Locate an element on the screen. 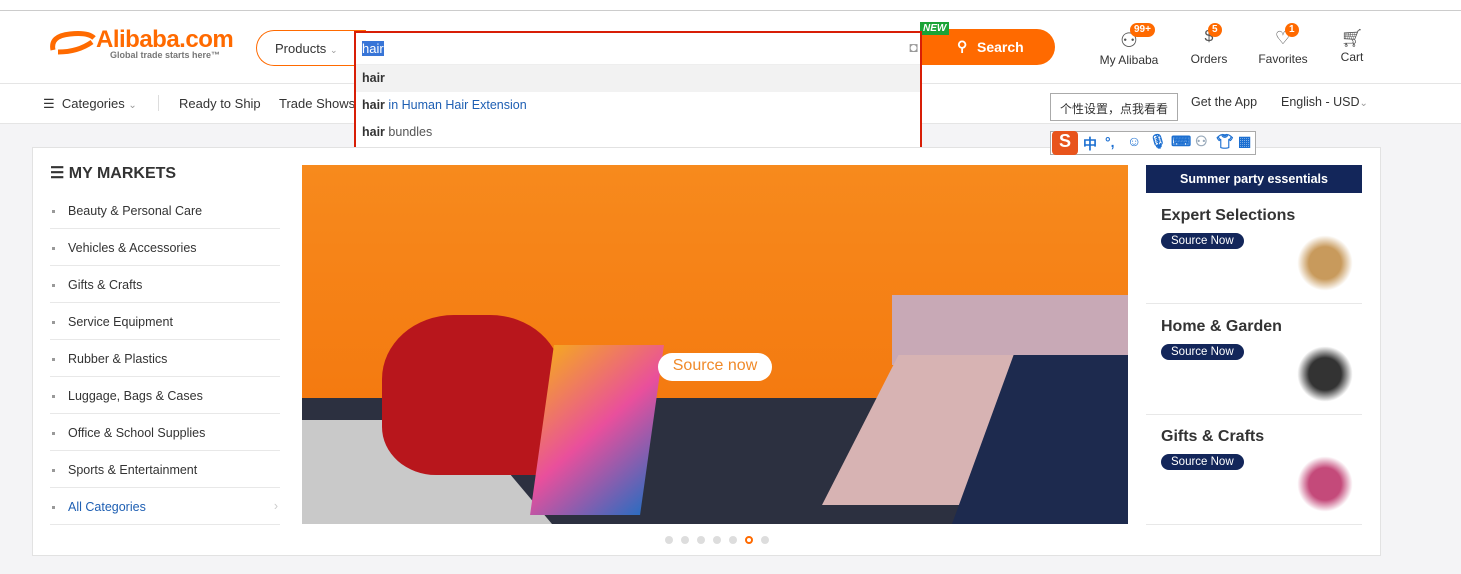 This screenshot has height=574, width=1461. categories-menu: ☰ Categories ⌄ is located at coordinates (90, 104).